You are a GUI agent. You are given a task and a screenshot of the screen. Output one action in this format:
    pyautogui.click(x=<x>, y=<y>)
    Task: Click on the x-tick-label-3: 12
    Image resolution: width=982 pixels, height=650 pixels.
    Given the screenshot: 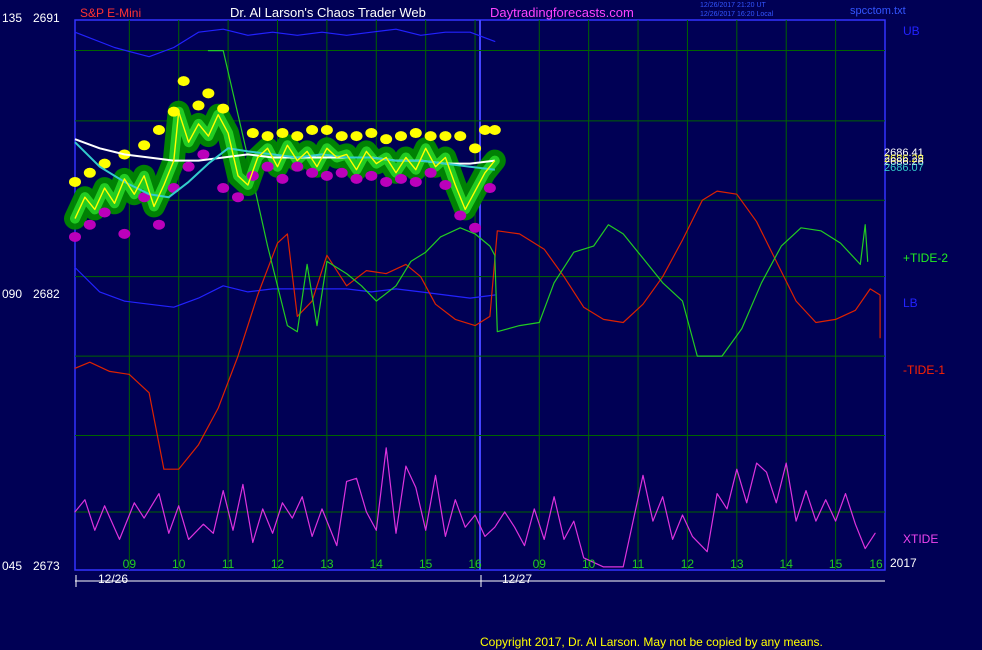 What is the action you would take?
    pyautogui.click(x=278, y=564)
    